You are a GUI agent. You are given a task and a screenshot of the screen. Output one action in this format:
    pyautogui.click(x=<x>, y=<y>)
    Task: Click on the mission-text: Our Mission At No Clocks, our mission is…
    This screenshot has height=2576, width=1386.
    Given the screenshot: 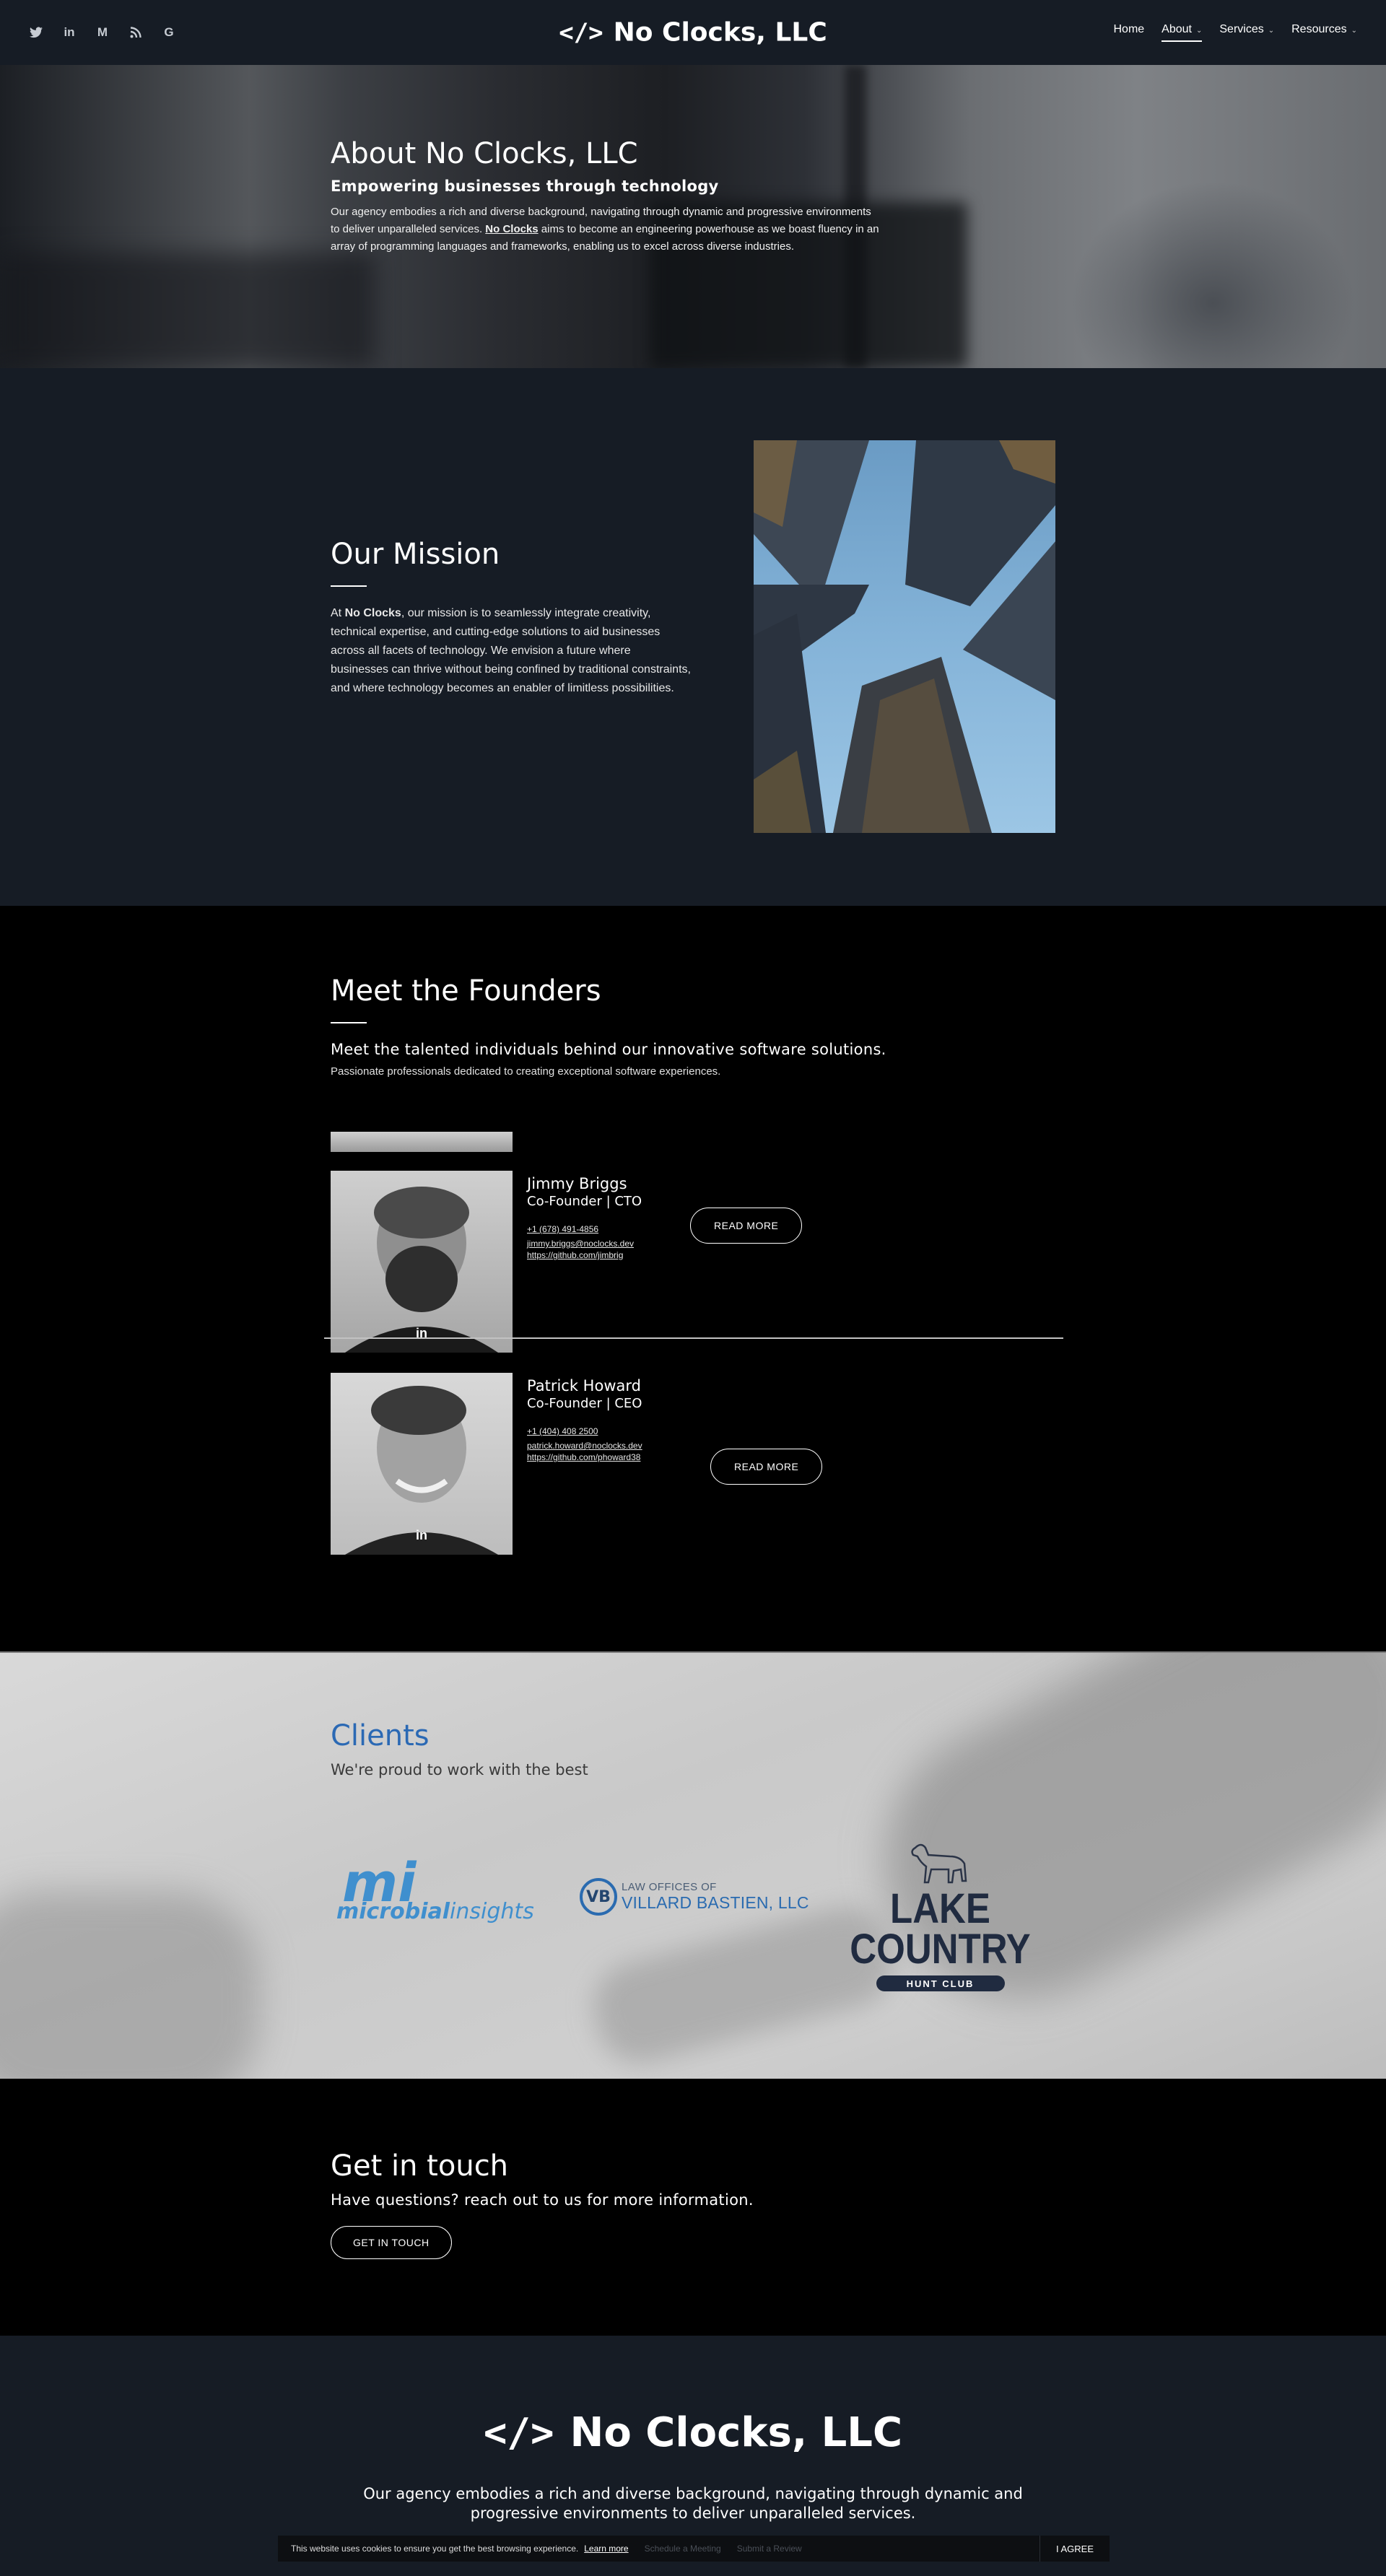 What is the action you would take?
    pyautogui.click(x=511, y=618)
    